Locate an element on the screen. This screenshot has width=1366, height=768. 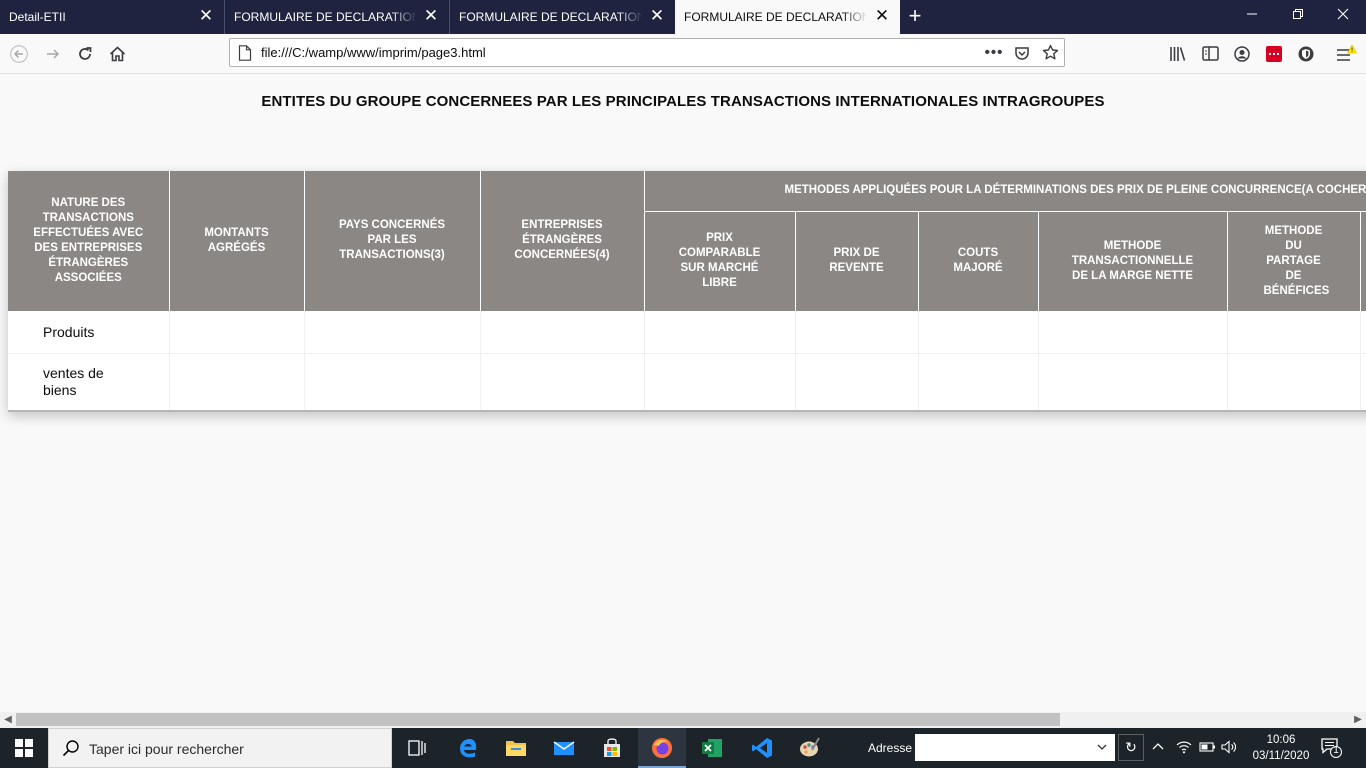
address-toolbar-input is located at coordinates (1015, 747).